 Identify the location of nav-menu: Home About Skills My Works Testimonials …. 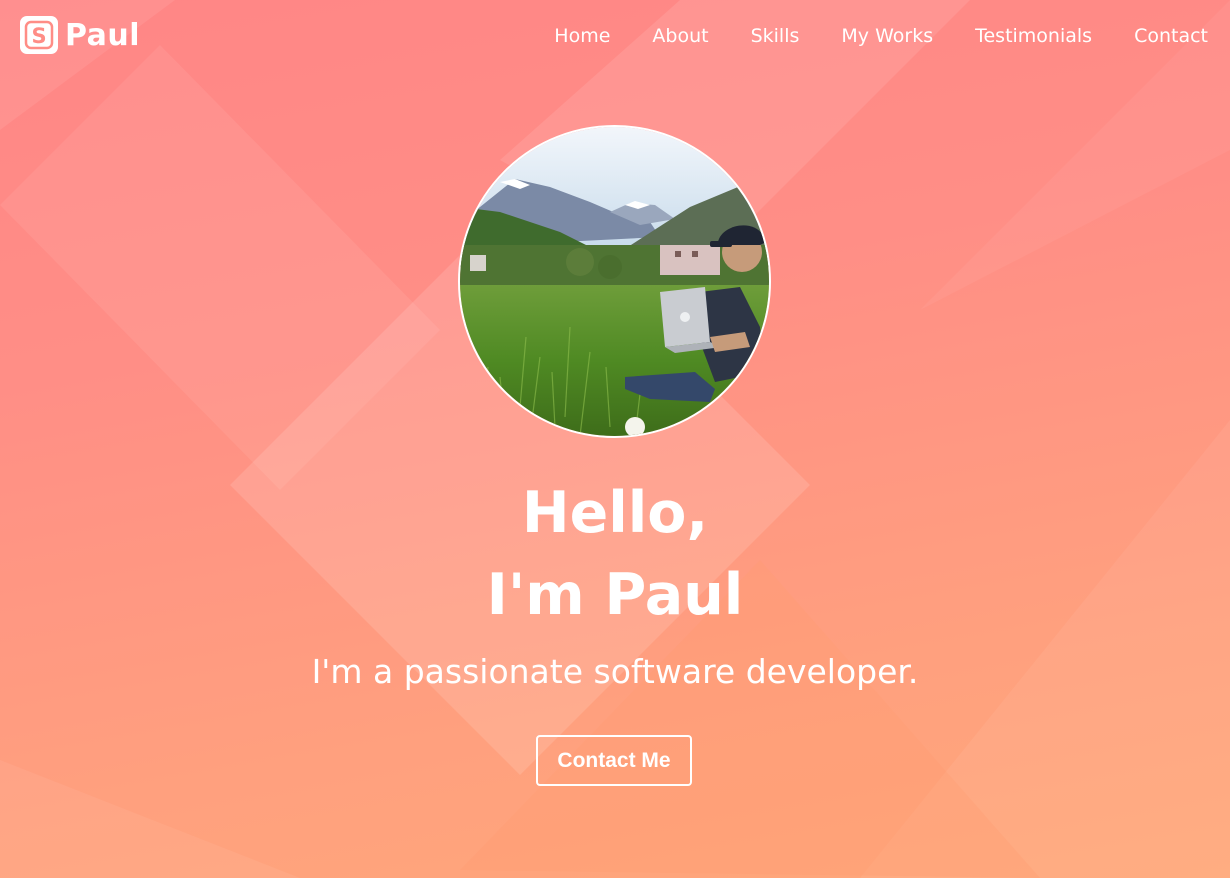
(860, 36).